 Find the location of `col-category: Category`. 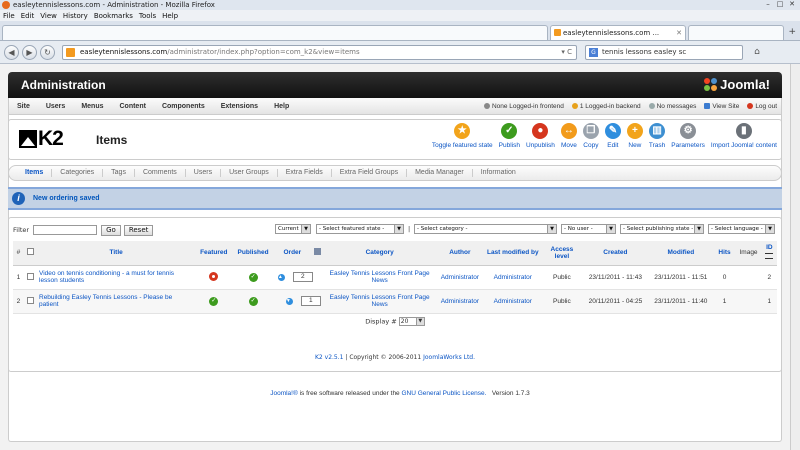

col-category: Category is located at coordinates (380, 253).